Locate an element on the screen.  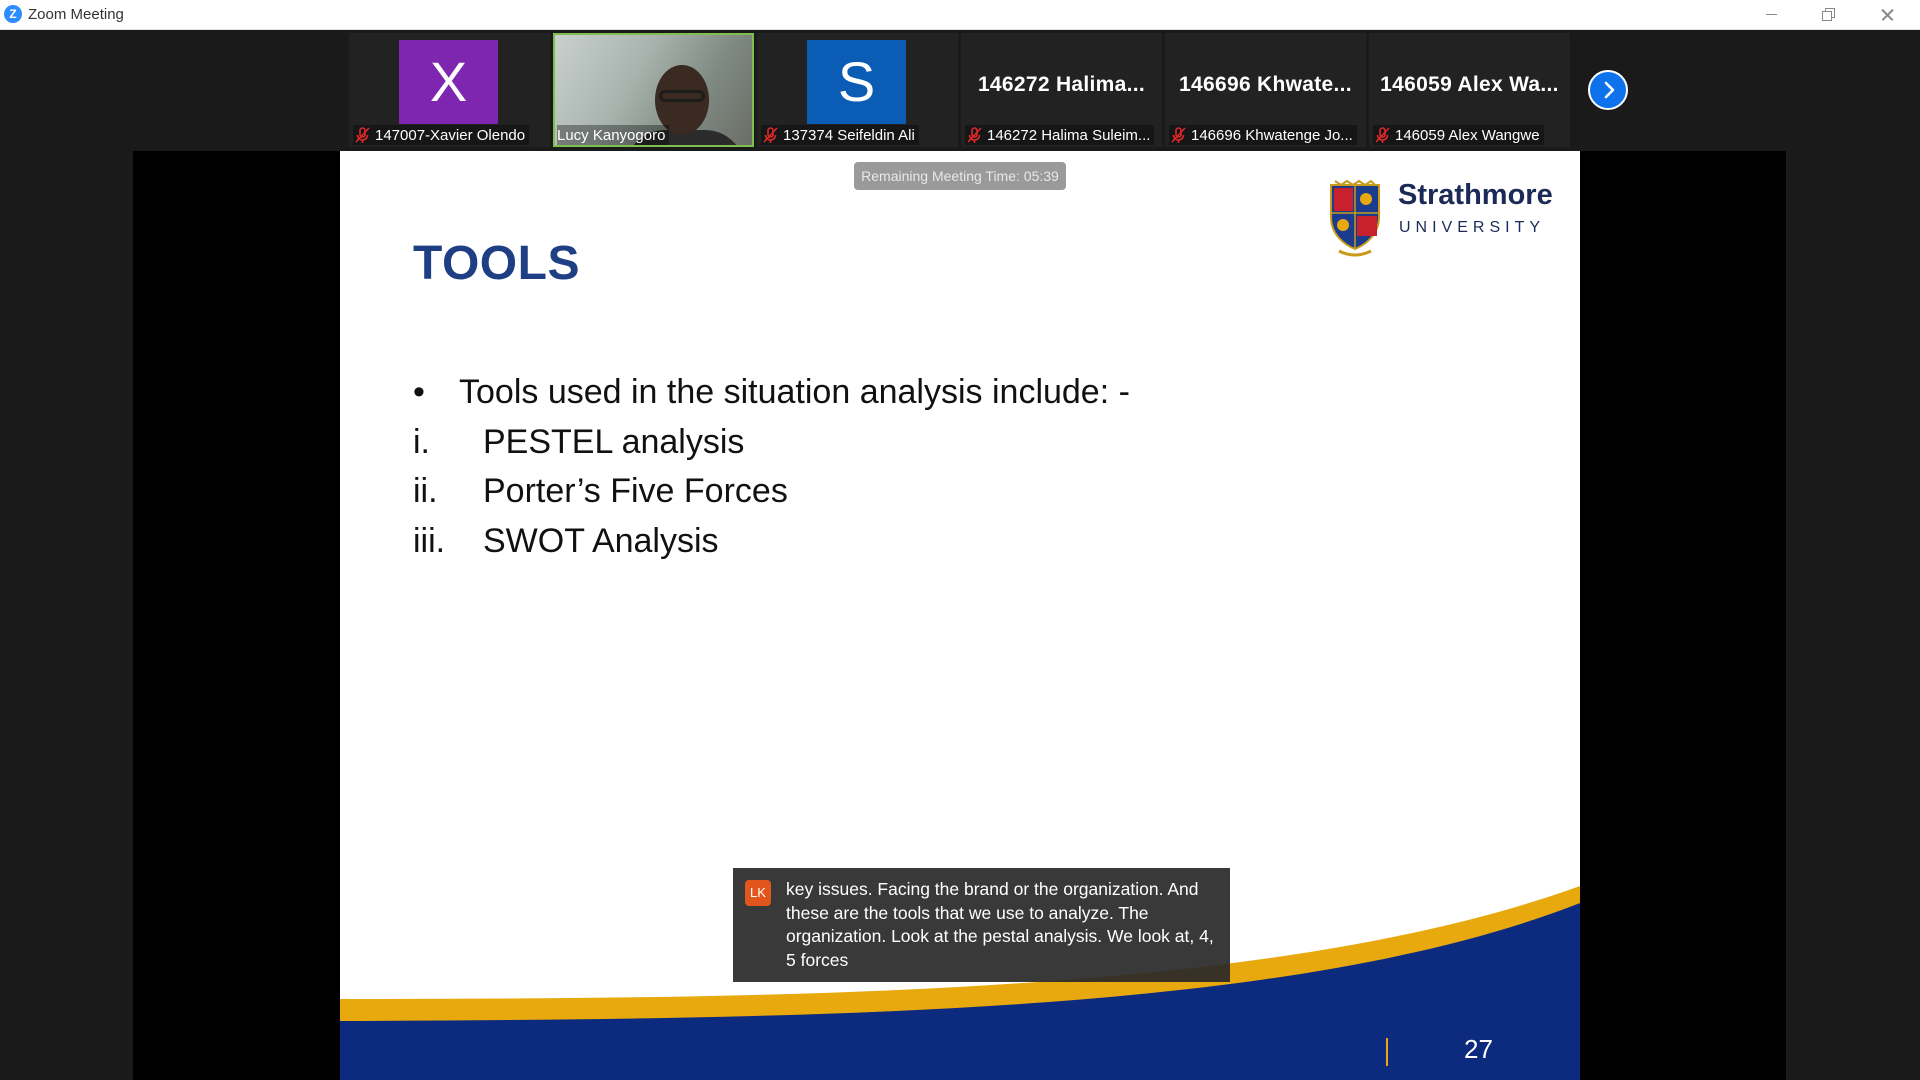
university-logo: Strathmore UNIVERSITY is located at coordinates (1440, 219).